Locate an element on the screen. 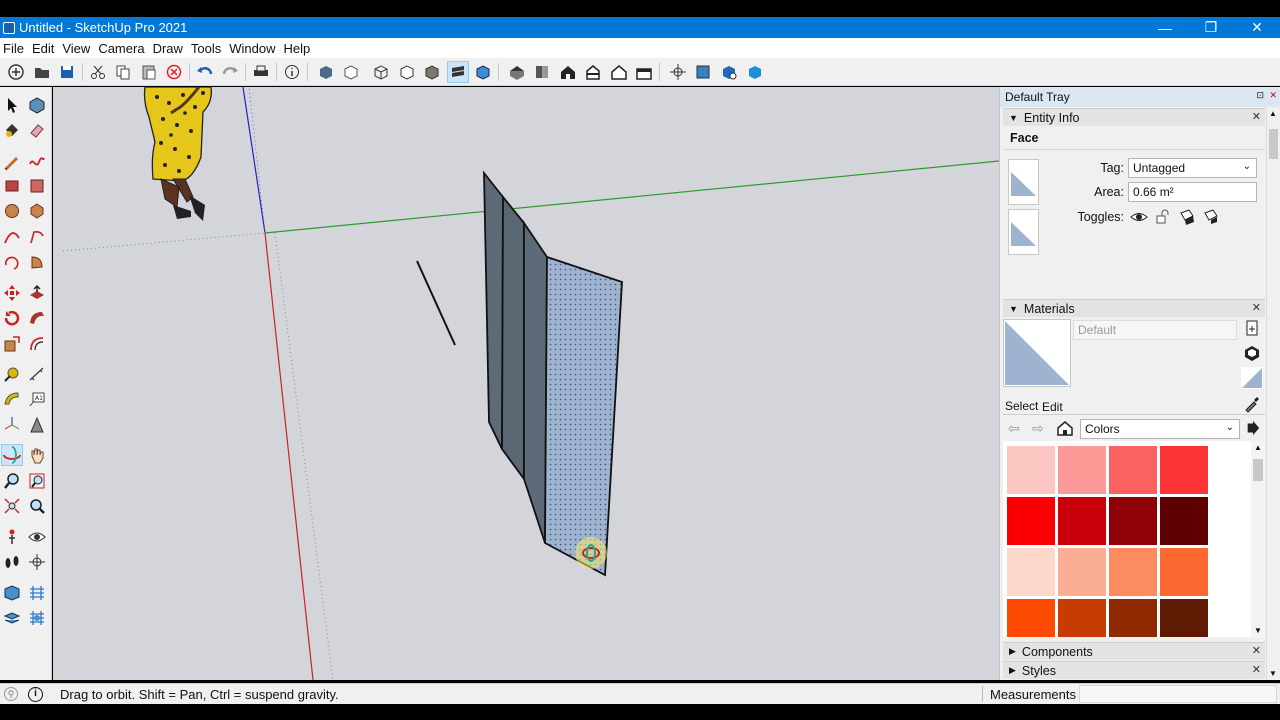 This screenshot has height=720, width=1280. minimize-button: — is located at coordinates (1165, 27).